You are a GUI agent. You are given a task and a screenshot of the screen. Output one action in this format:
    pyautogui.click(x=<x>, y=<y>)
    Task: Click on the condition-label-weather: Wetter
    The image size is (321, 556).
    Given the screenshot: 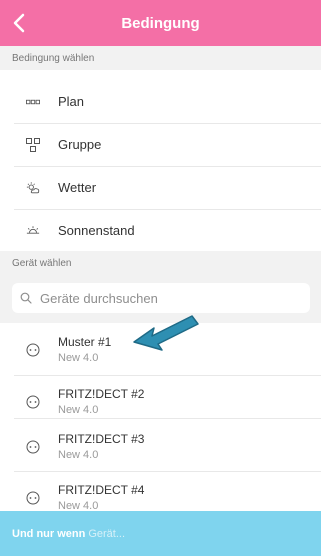 What is the action you would take?
    pyautogui.click(x=77, y=187)
    